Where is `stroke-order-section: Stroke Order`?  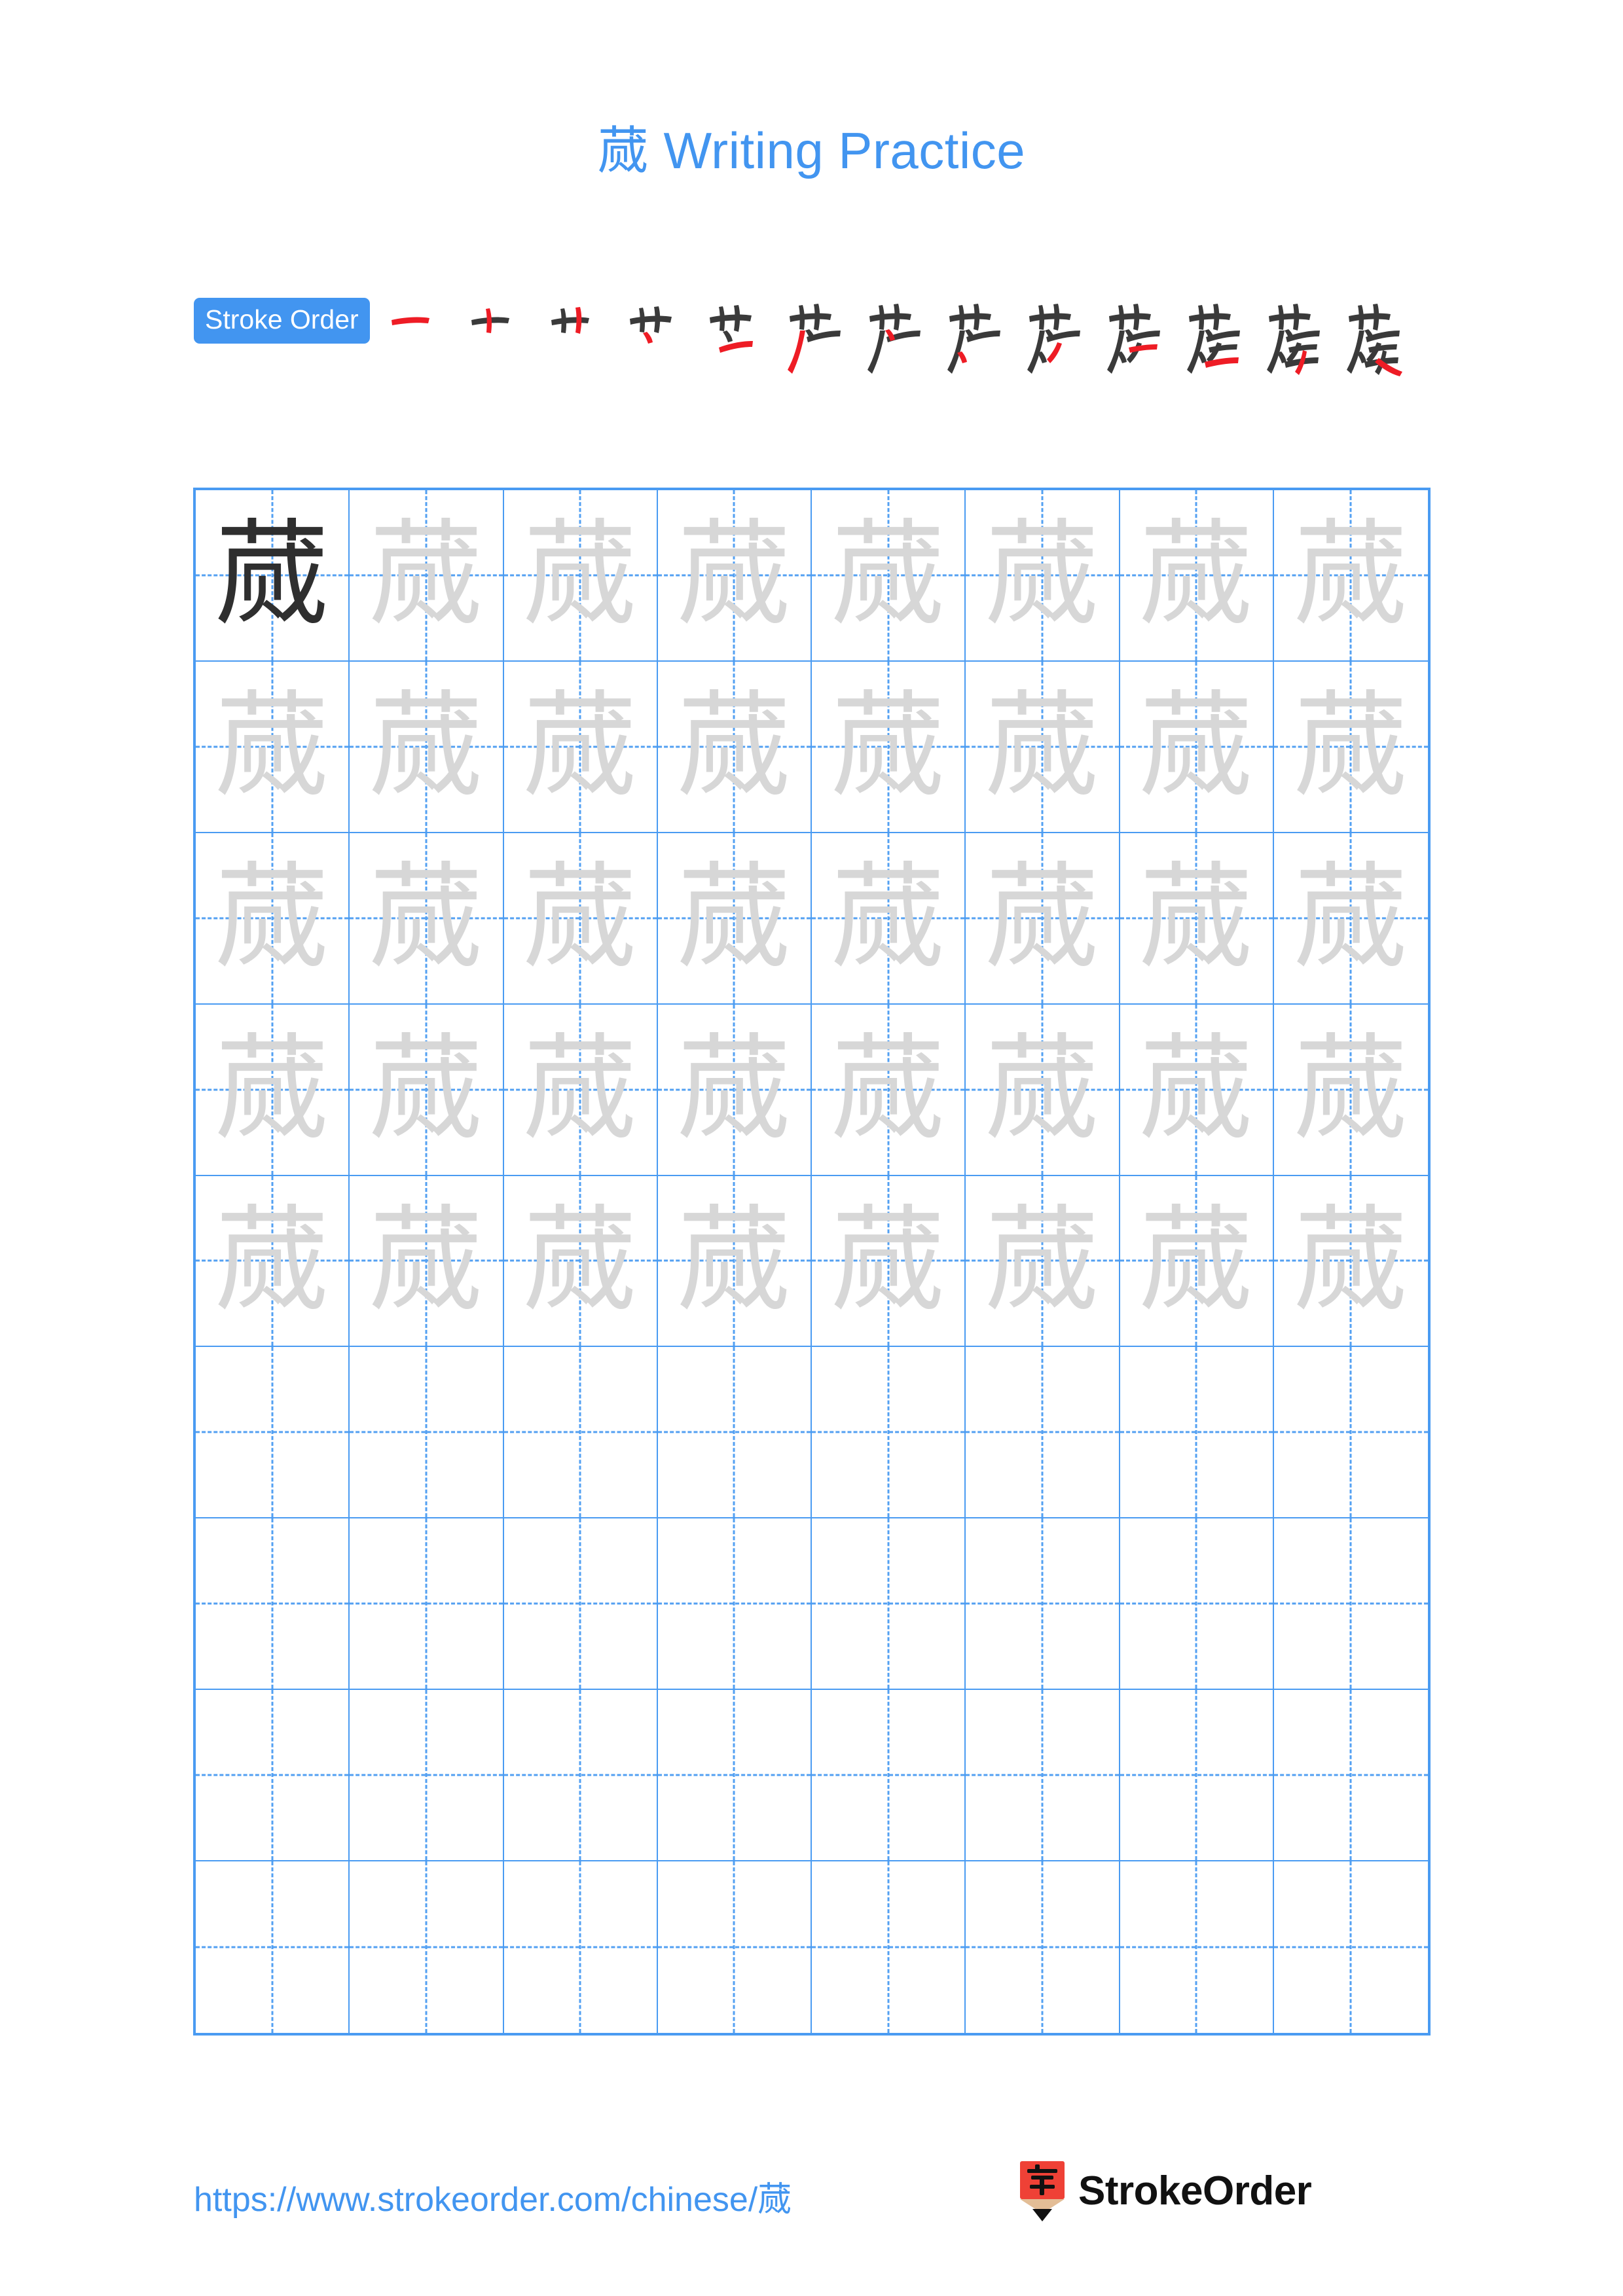 stroke-order-section: Stroke Order is located at coordinates (814, 337).